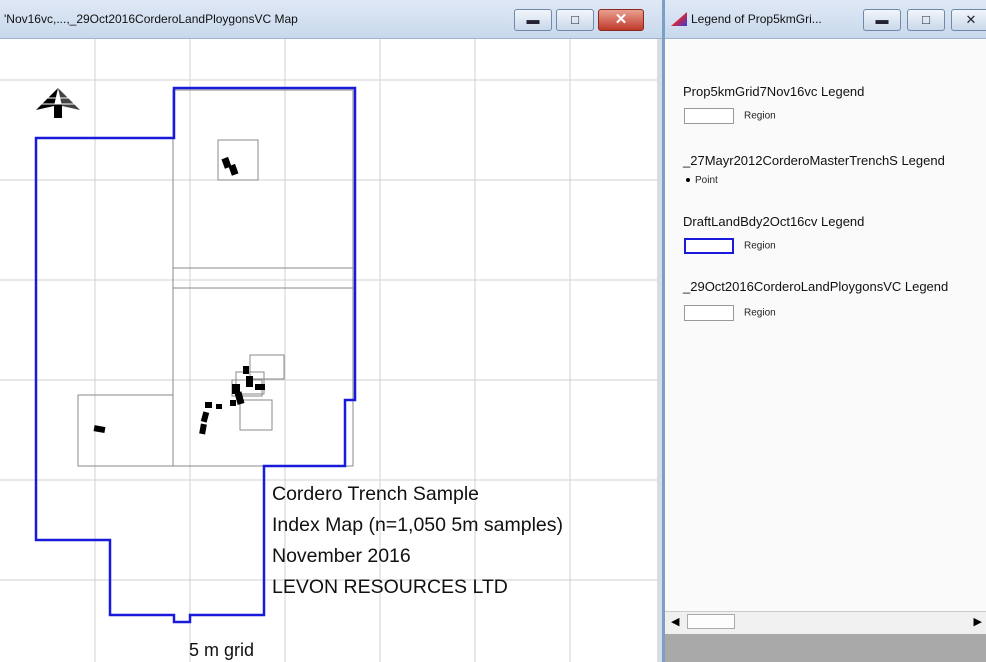 This screenshot has width=986, height=662. What do you see at coordinates (825, 648) in the screenshot?
I see `legend-status-area` at bounding box center [825, 648].